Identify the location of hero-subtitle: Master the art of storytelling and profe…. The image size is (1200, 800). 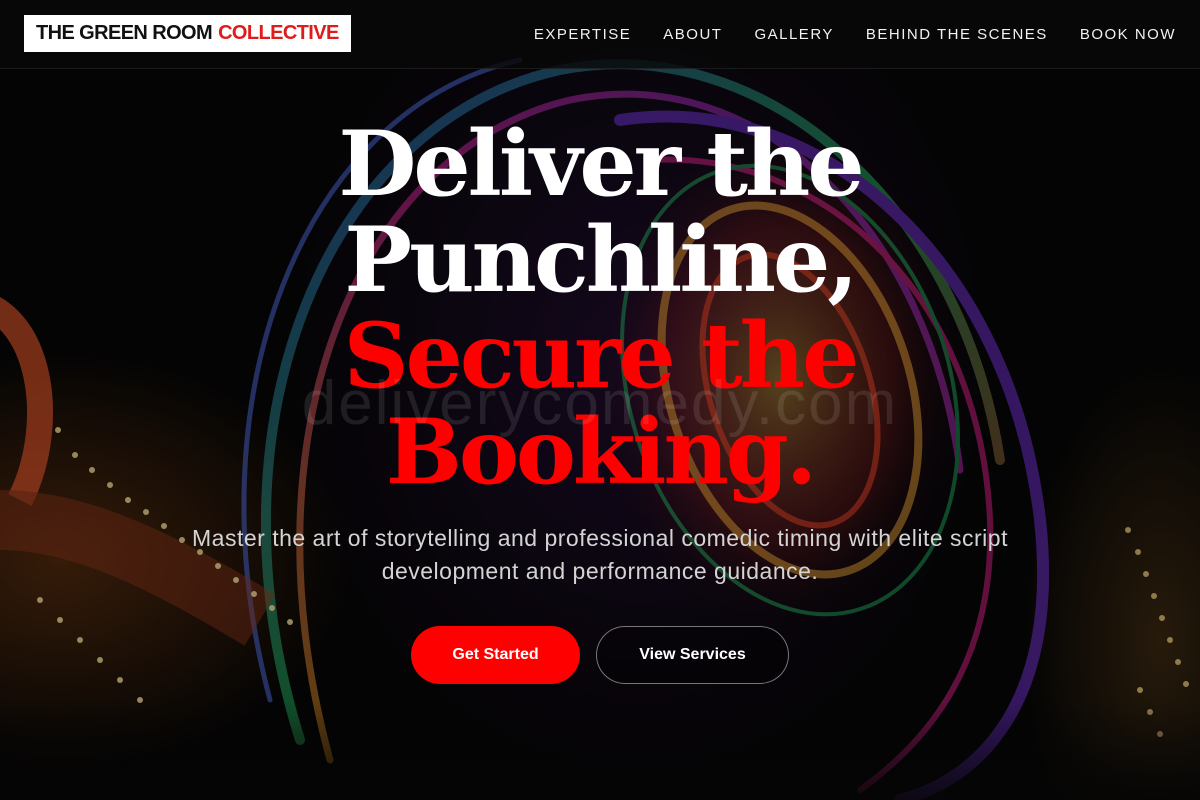
(600, 554).